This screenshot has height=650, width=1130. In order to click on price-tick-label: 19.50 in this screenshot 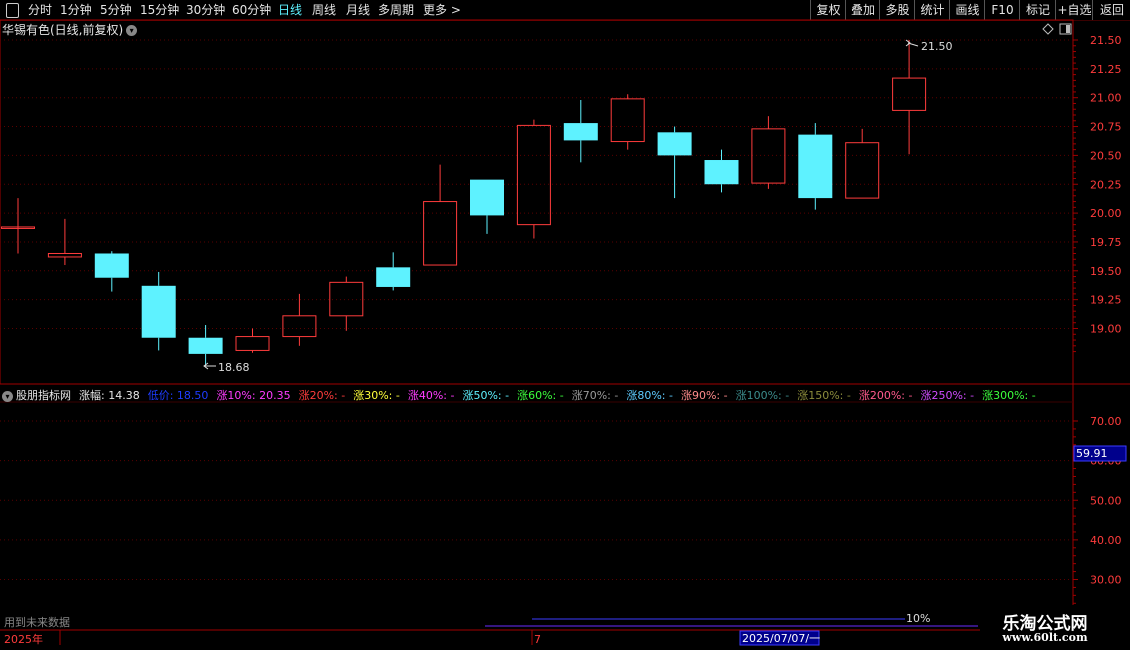, I will do `click(1106, 271)`.